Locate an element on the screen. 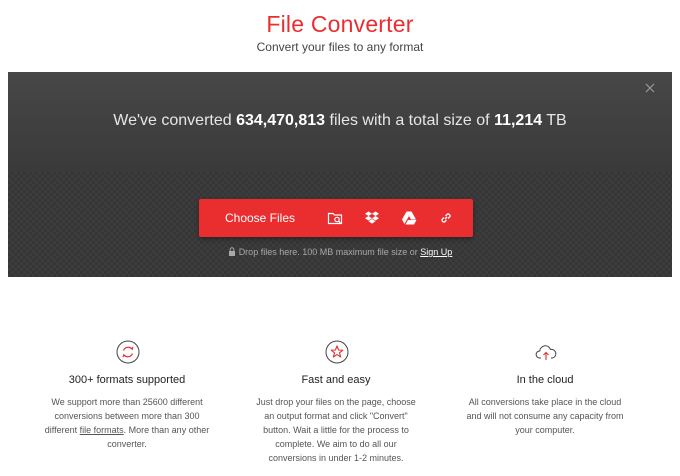  google-drive-icon is located at coordinates (409, 218).